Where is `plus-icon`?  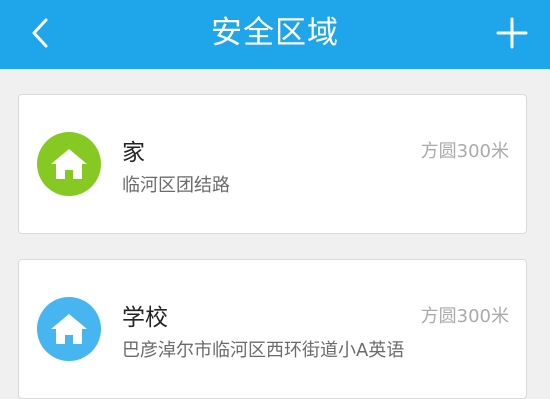
plus-icon is located at coordinates (512, 33).